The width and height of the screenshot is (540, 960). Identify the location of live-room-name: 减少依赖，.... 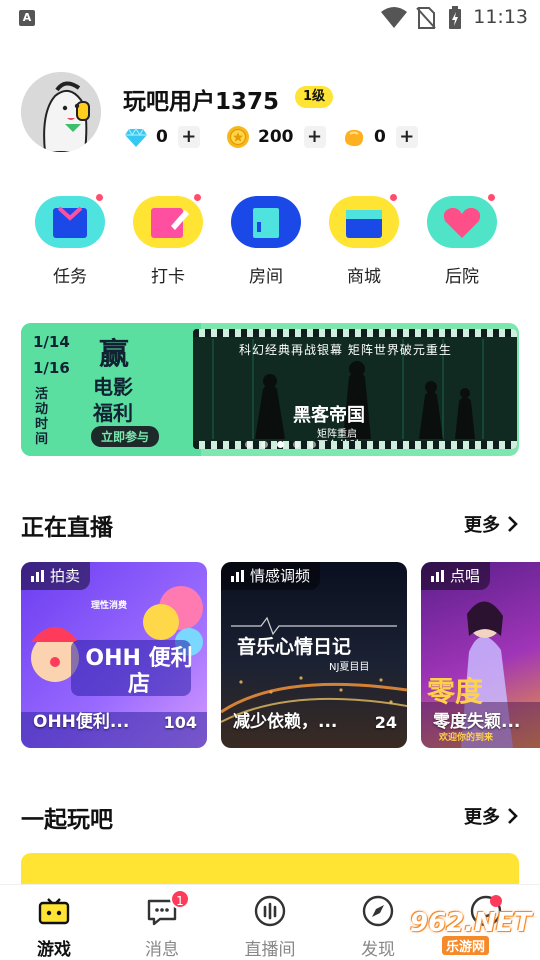
(285, 722).